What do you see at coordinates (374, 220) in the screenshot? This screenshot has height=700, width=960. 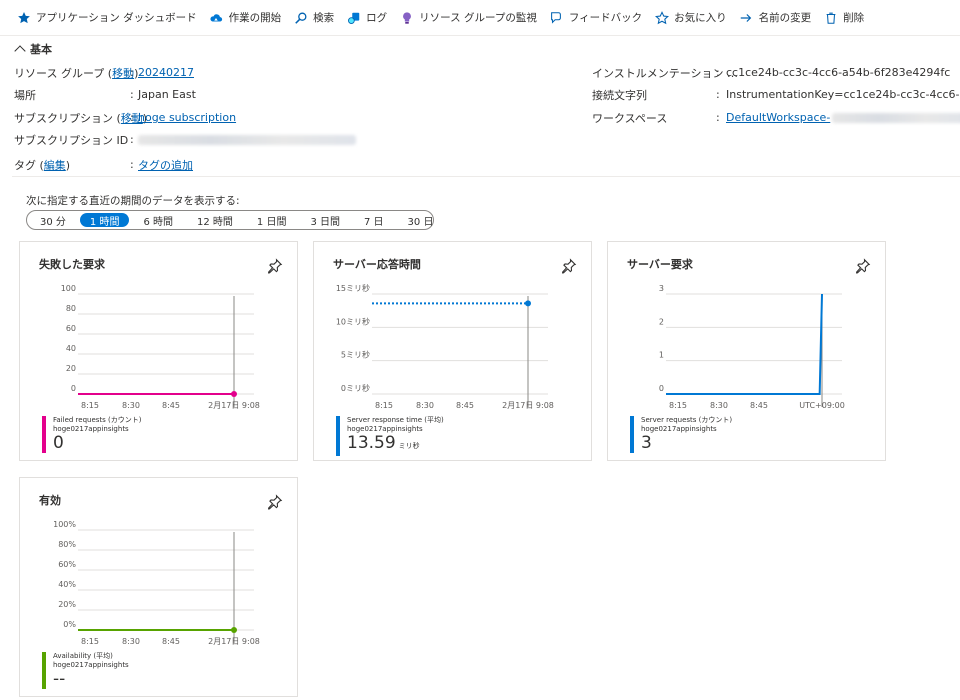 I see `time-range-option: 7 日` at bounding box center [374, 220].